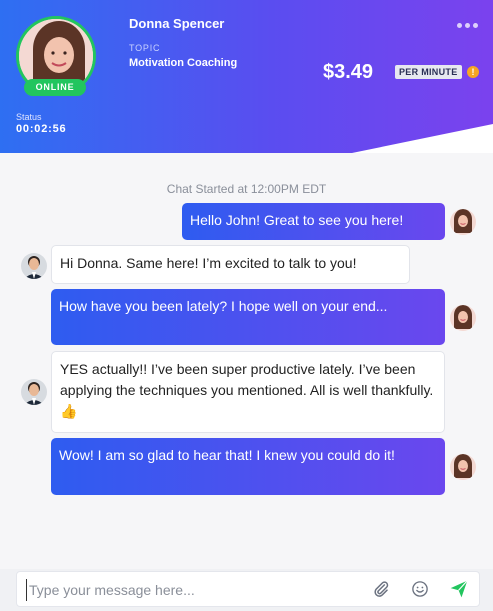  I want to click on more-horizontal-icon, so click(459, 25).